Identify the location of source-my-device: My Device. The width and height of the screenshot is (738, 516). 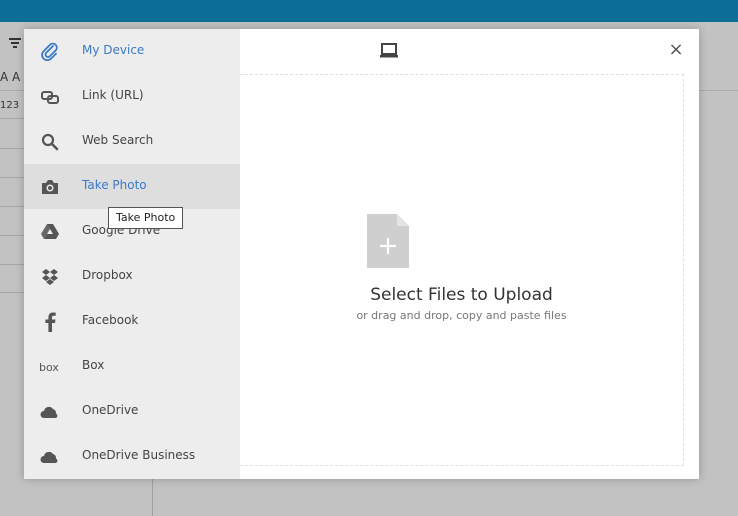
(132, 51).